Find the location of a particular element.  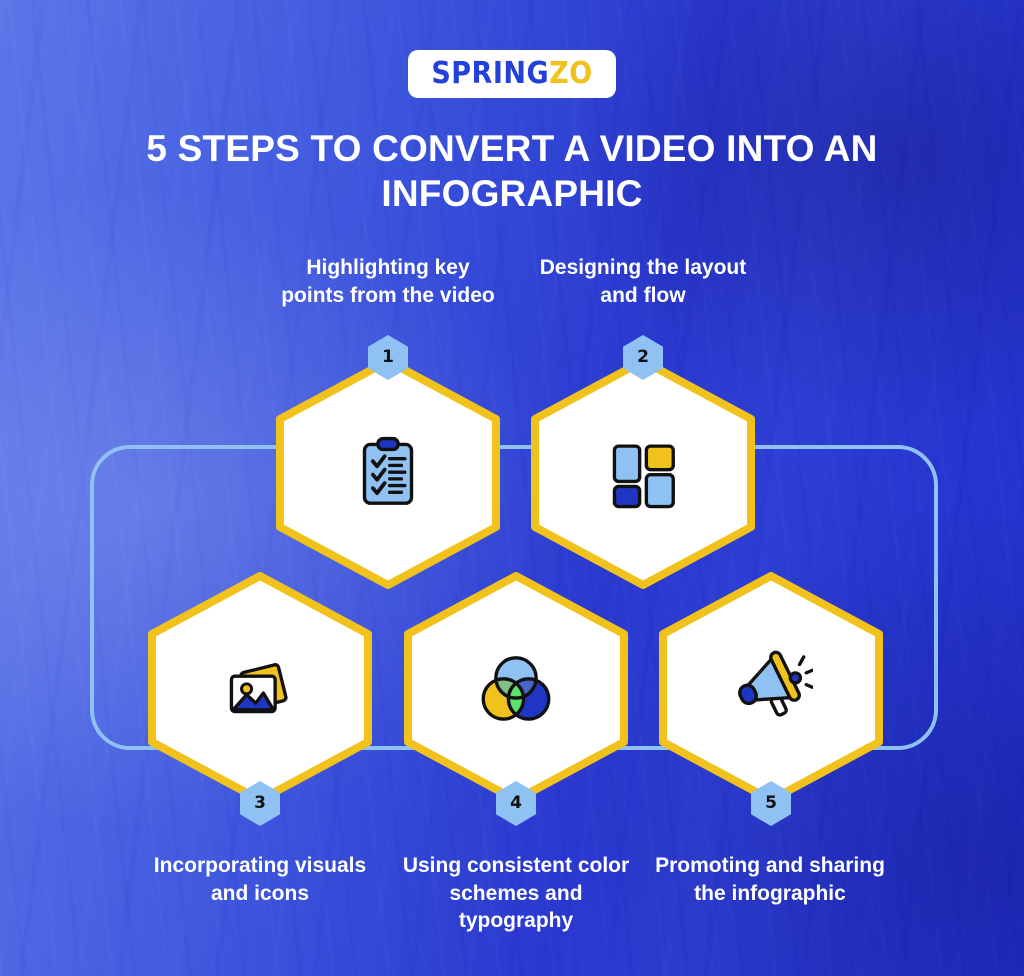

badge-number-2: 2 is located at coordinates (643, 357).